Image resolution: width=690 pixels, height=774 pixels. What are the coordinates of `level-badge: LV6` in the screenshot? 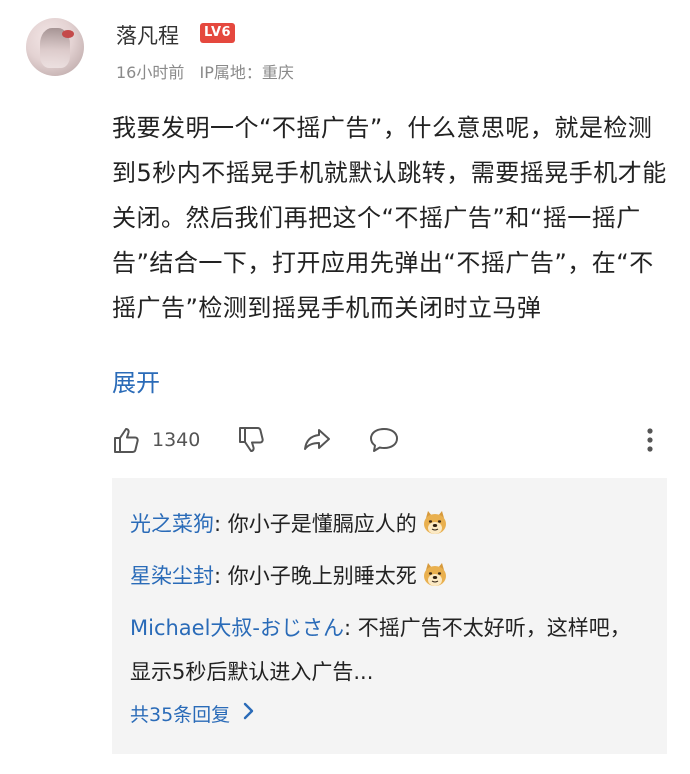 It's located at (218, 33).